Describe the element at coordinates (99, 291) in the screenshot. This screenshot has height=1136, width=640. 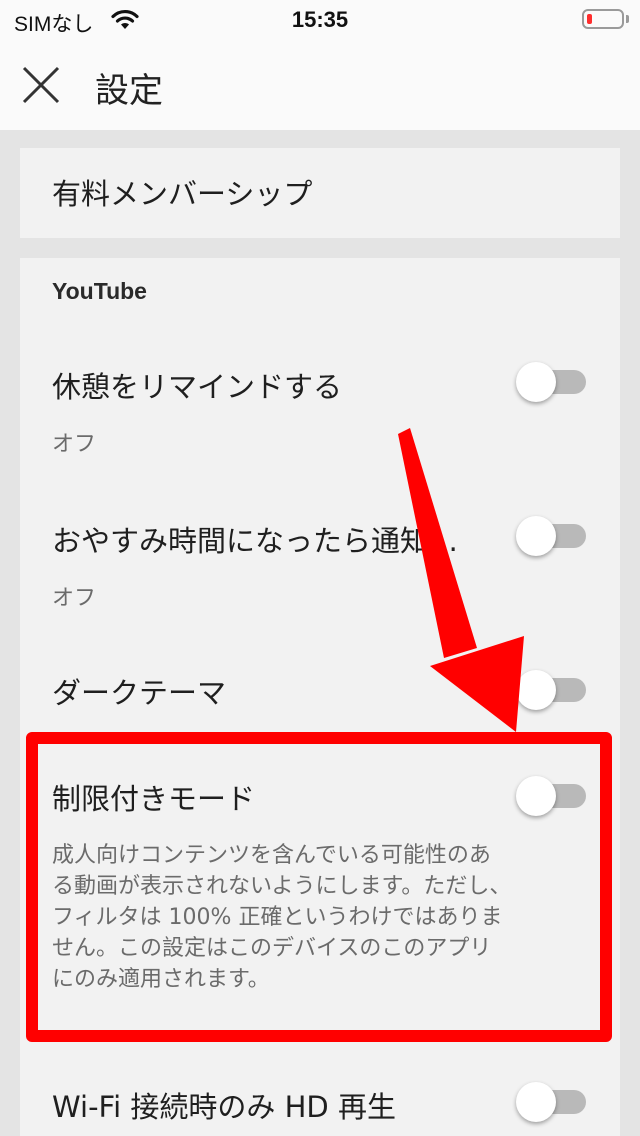
I see `section-heading: YouTube` at that location.